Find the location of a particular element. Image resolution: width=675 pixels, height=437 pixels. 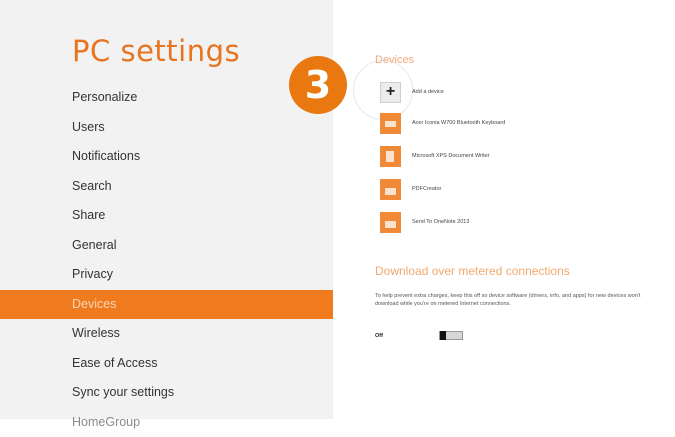

device-item-keyboard: Acer Iconia W700 Bluetooth Keyboard is located at coordinates (442, 123).